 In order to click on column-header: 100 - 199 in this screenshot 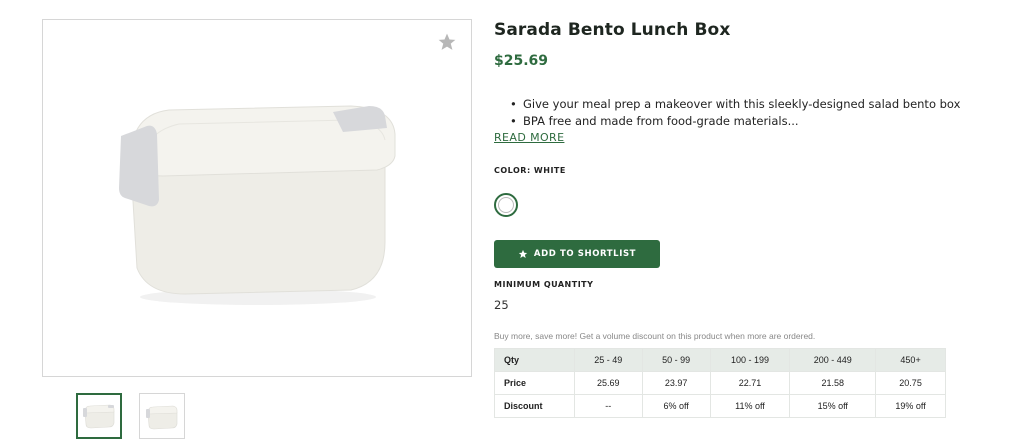, I will do `click(750, 360)`.